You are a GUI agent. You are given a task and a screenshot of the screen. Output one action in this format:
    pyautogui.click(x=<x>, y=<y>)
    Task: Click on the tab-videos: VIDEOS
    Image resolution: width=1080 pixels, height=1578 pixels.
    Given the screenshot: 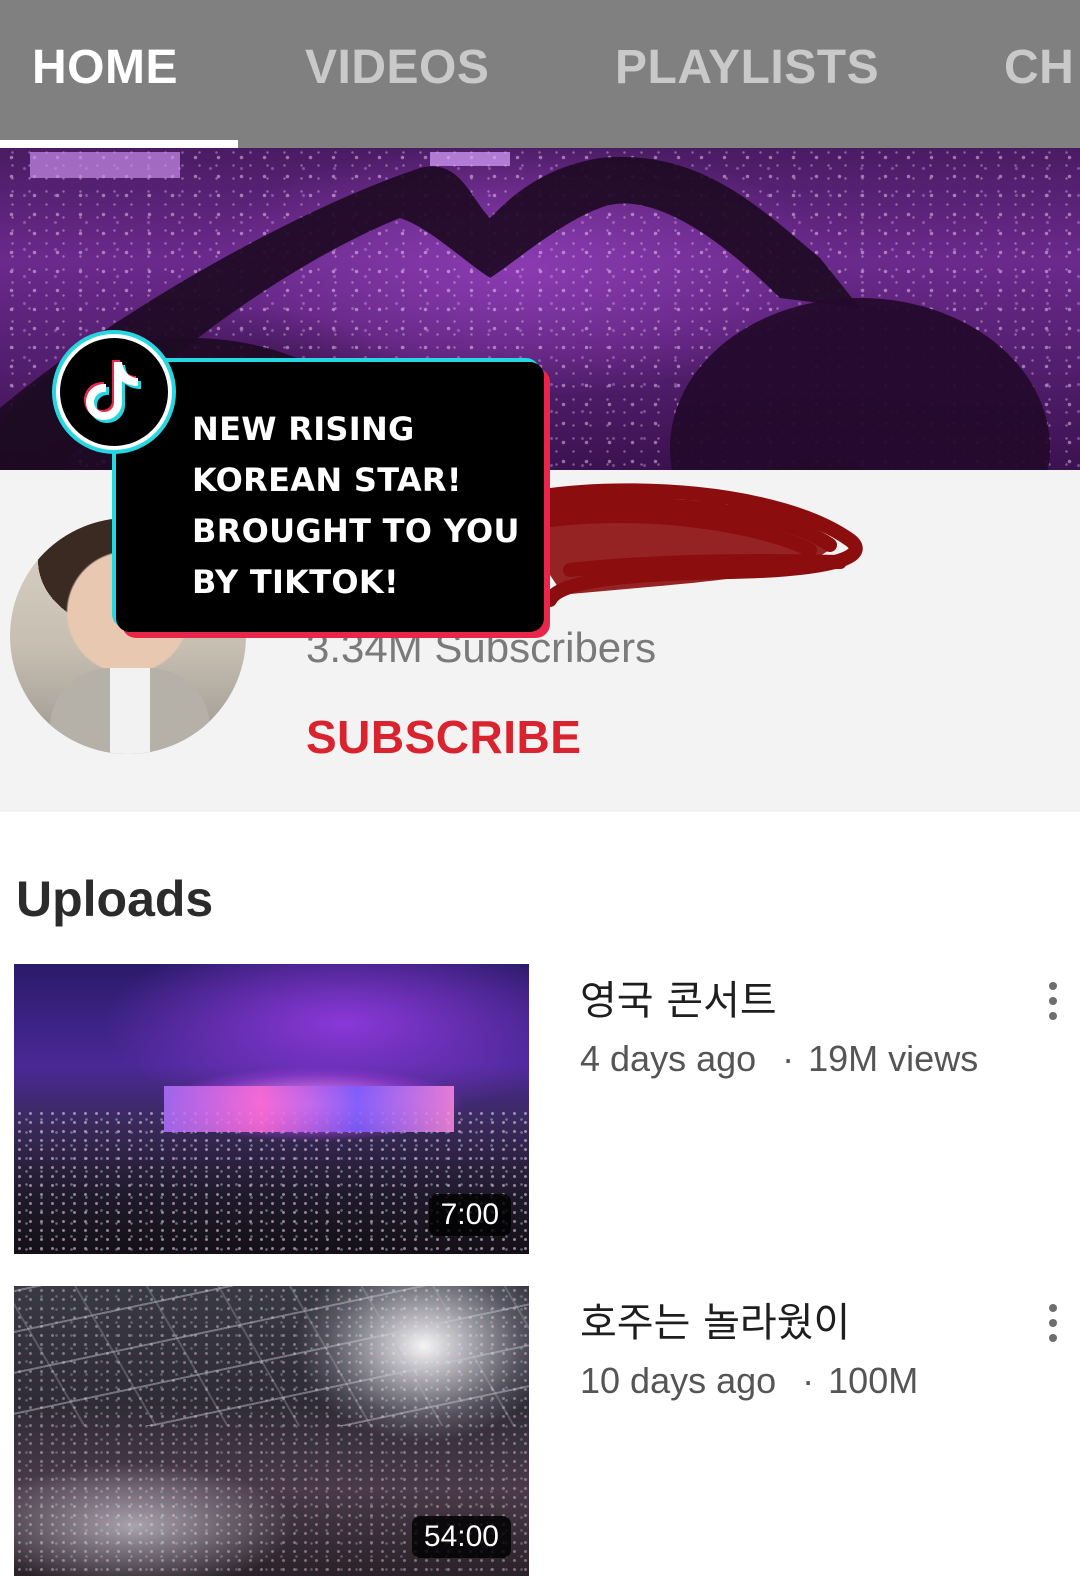 What is the action you would take?
    pyautogui.click(x=397, y=67)
    